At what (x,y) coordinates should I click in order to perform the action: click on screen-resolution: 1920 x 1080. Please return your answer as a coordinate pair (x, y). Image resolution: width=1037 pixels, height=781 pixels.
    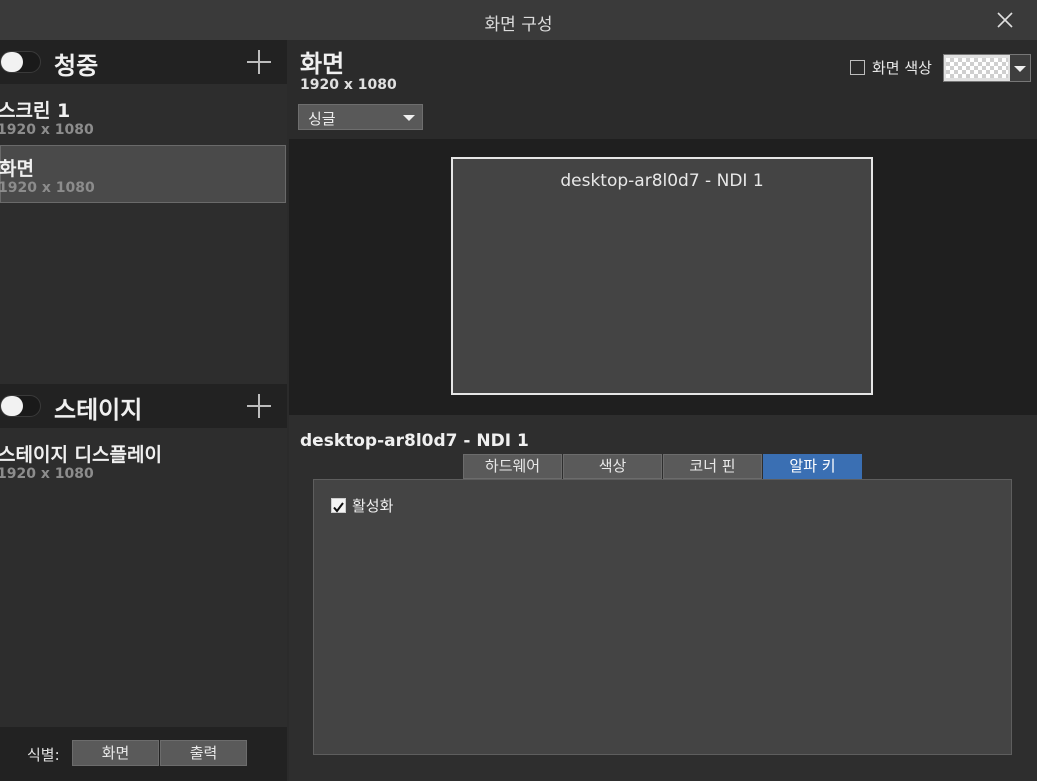
    Looking at the image, I should click on (348, 85).